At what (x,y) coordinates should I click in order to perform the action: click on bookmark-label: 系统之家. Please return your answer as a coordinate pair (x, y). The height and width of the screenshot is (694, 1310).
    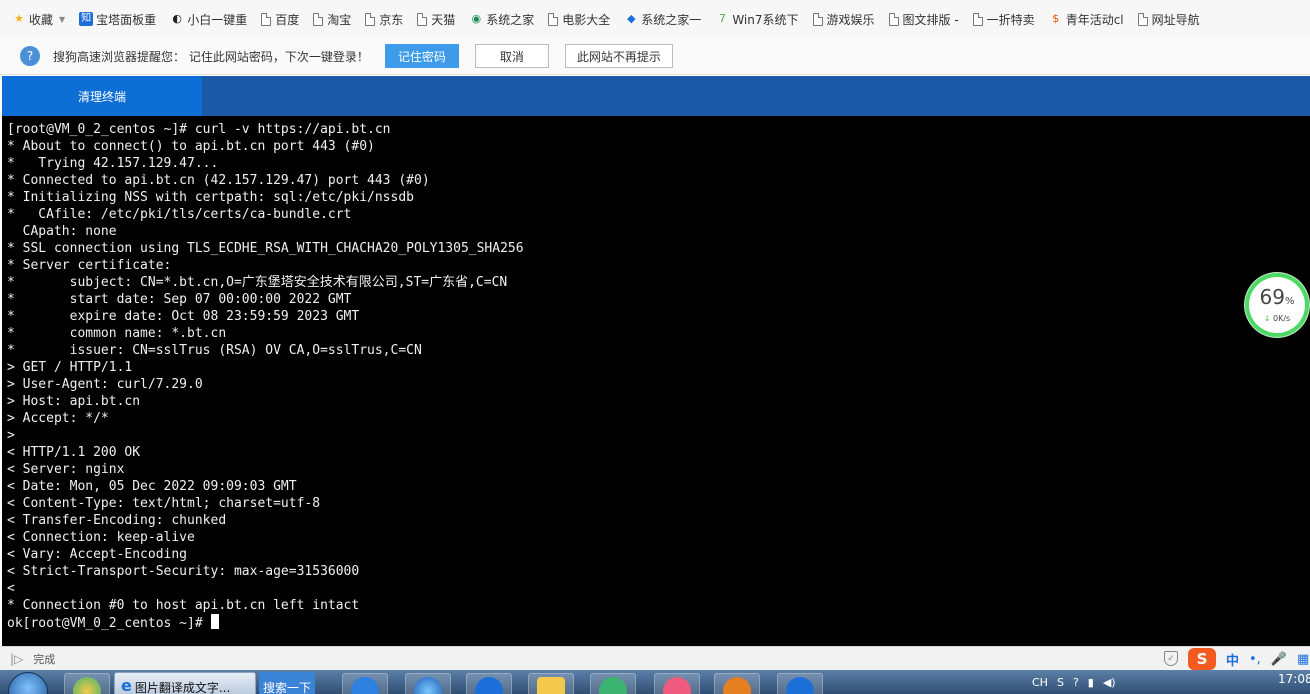
    Looking at the image, I should click on (510, 19).